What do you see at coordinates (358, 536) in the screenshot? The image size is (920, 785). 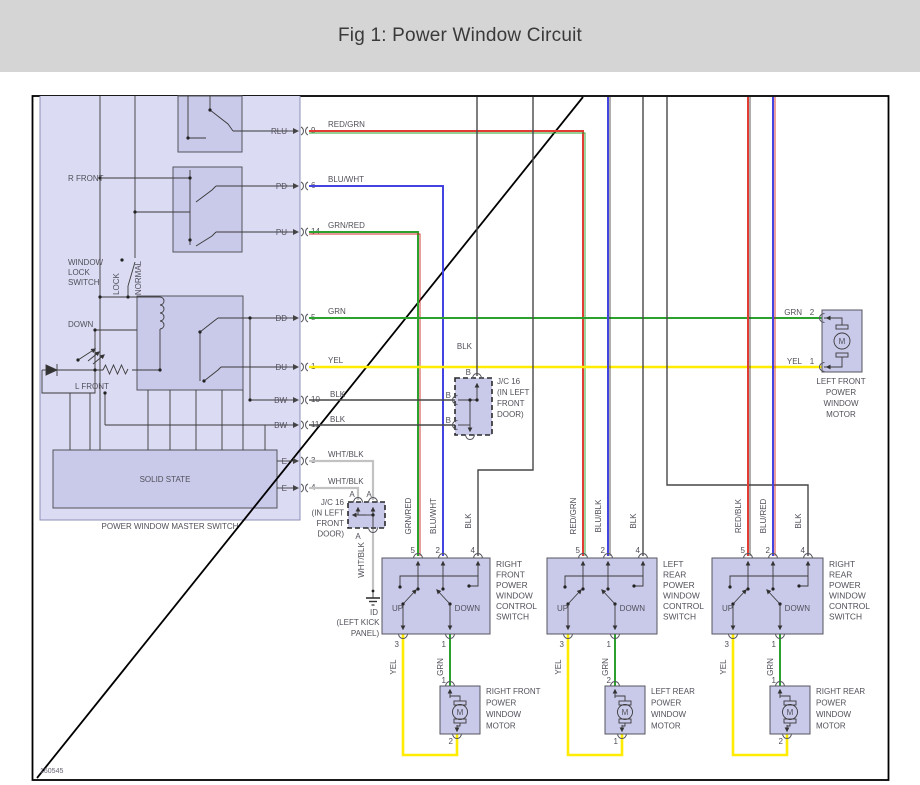 I see `jc-a-pin-bottom: A` at bounding box center [358, 536].